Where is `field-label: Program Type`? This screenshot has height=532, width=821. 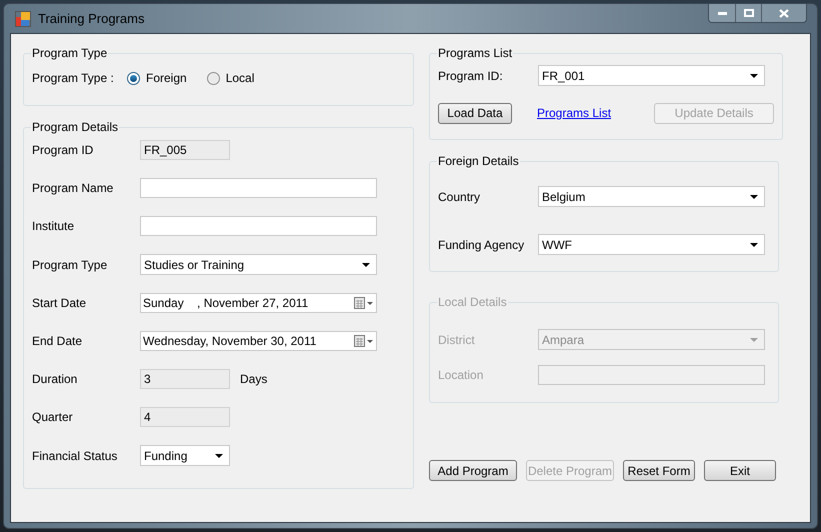
field-label: Program Type is located at coordinates (70, 265).